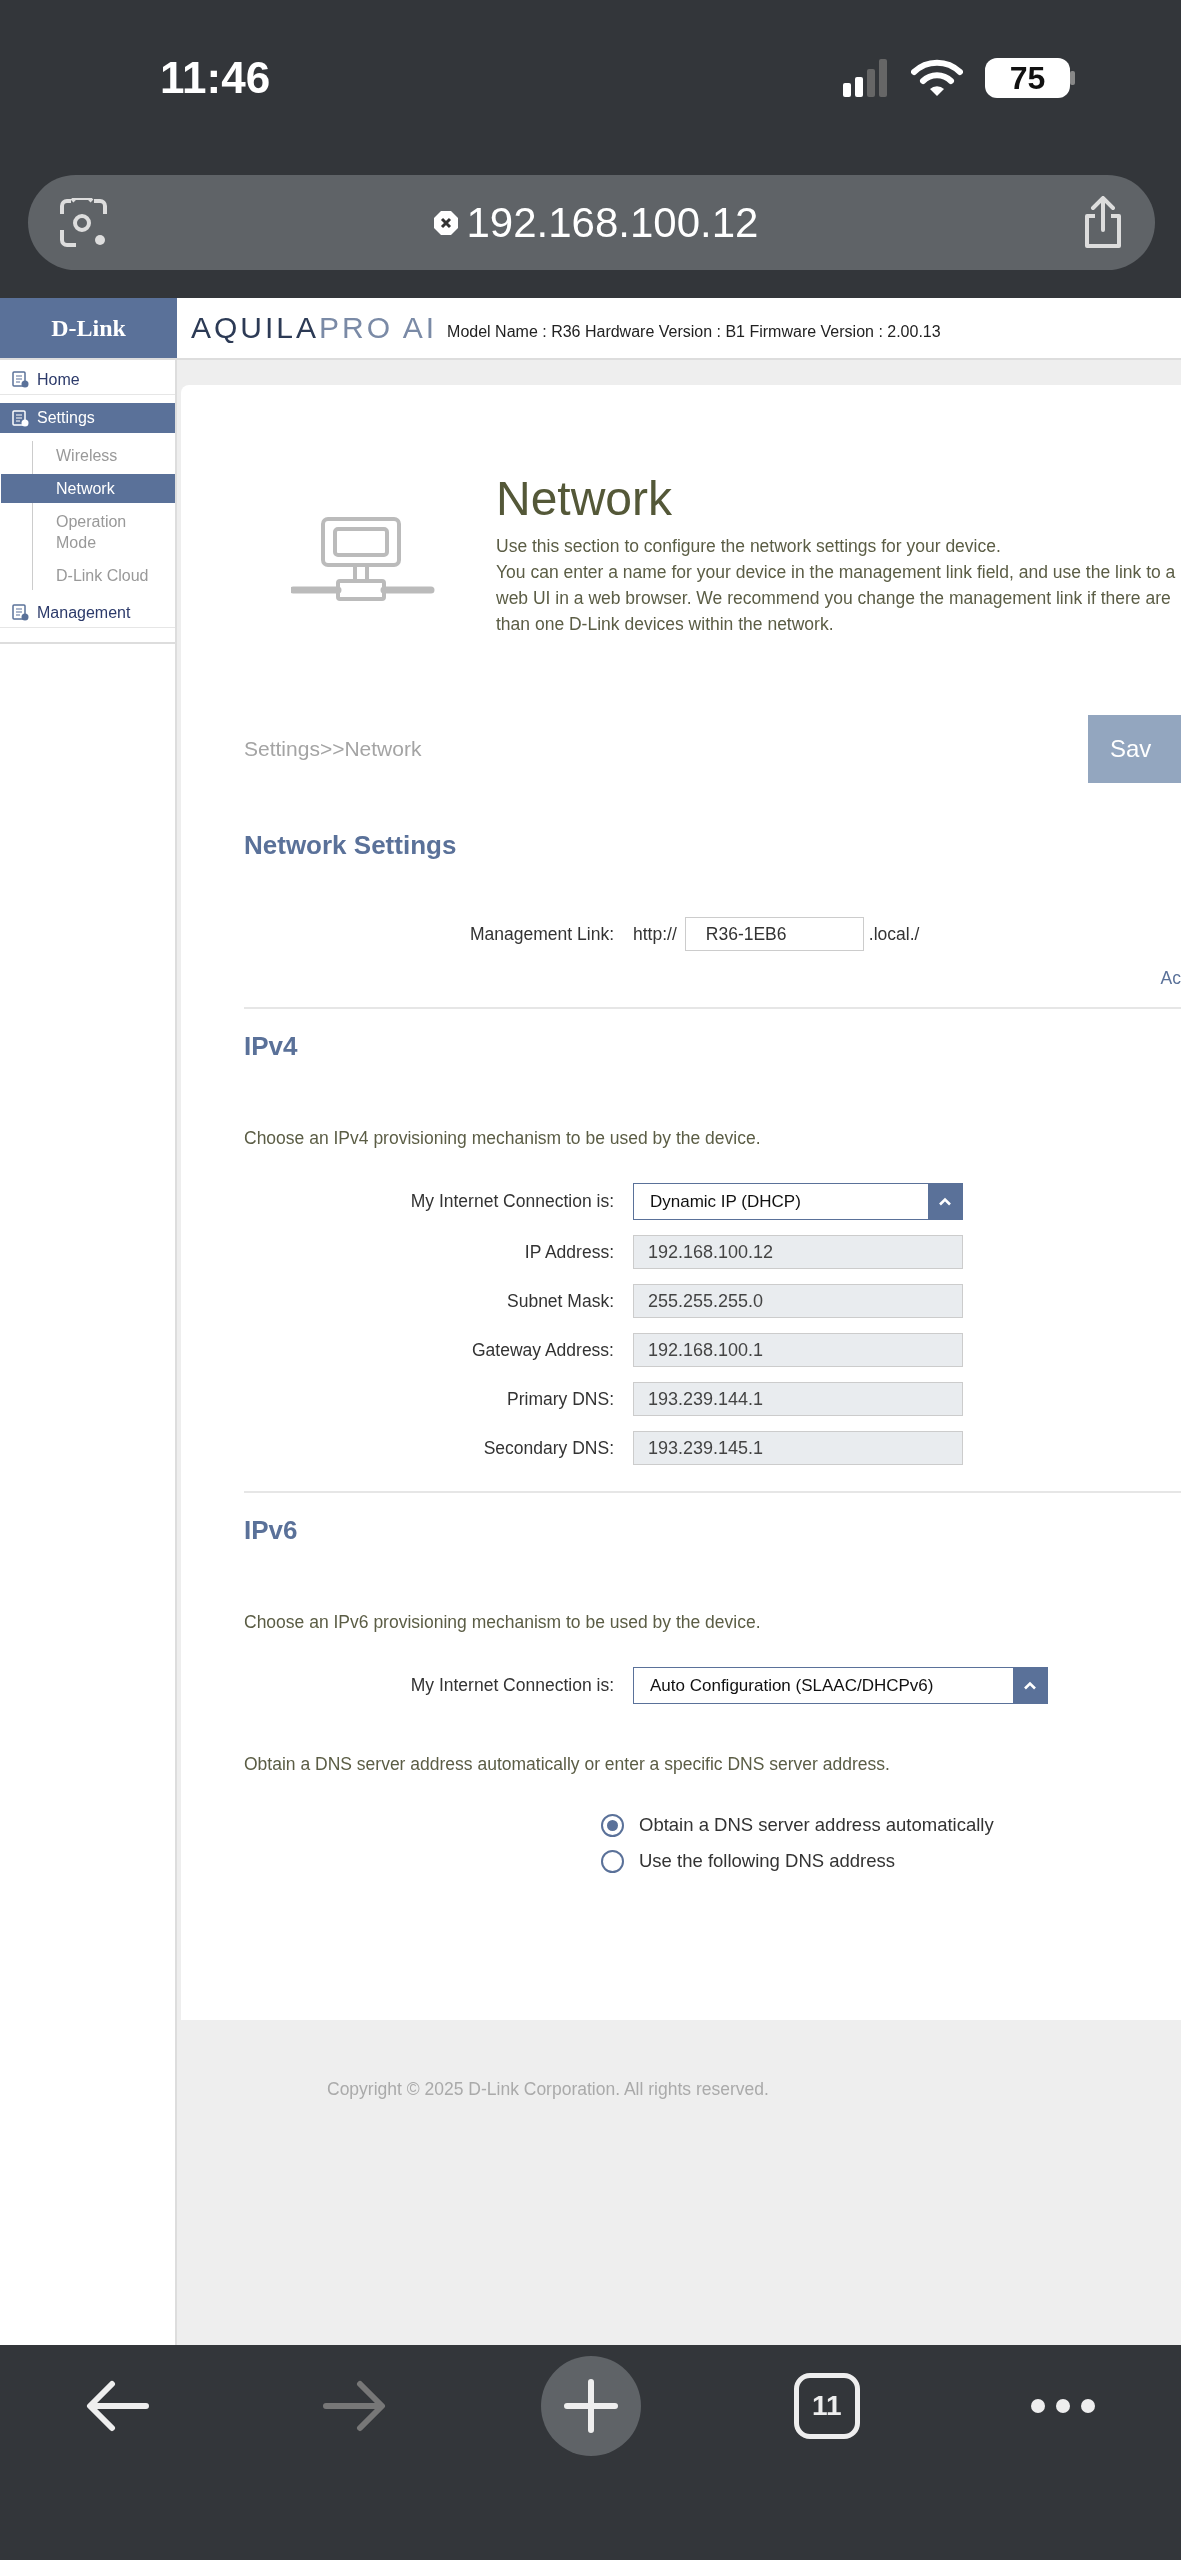 This screenshot has height=2560, width=1181. I want to click on radio-label: Use the following DNS address, so click(767, 1861).